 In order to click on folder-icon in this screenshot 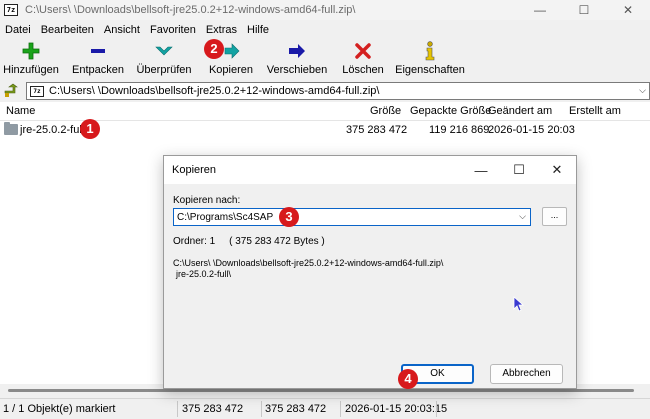, I will do `click(11, 128)`.